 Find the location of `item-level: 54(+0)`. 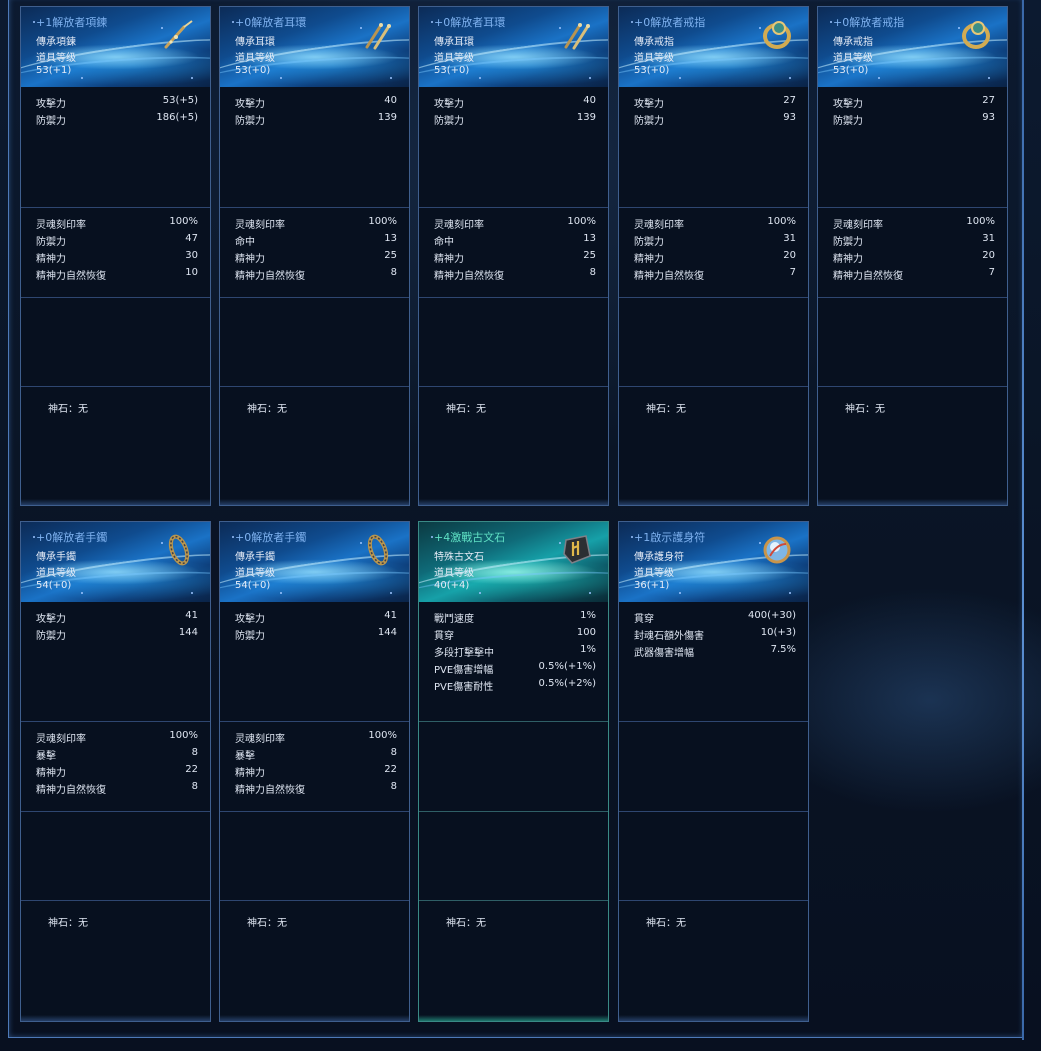

item-level: 54(+0) is located at coordinates (253, 585).